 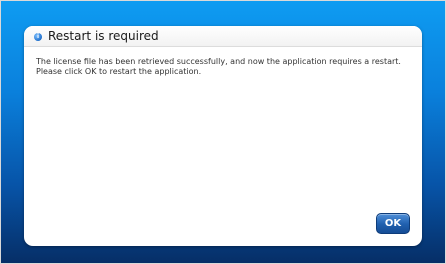 I want to click on dialog-title: Restart is required, so click(x=103, y=36).